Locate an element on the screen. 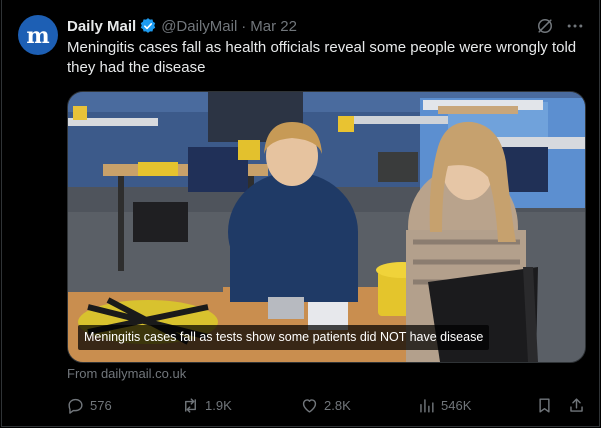 Image resolution: width=601 pixels, height=428 pixels. share-icon is located at coordinates (576, 404).